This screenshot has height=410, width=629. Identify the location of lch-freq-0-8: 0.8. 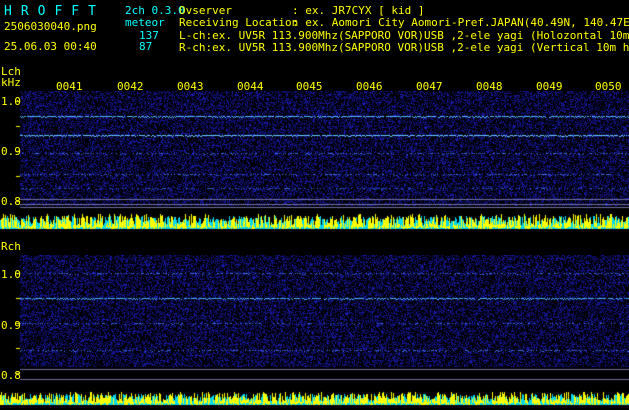
(11, 201).